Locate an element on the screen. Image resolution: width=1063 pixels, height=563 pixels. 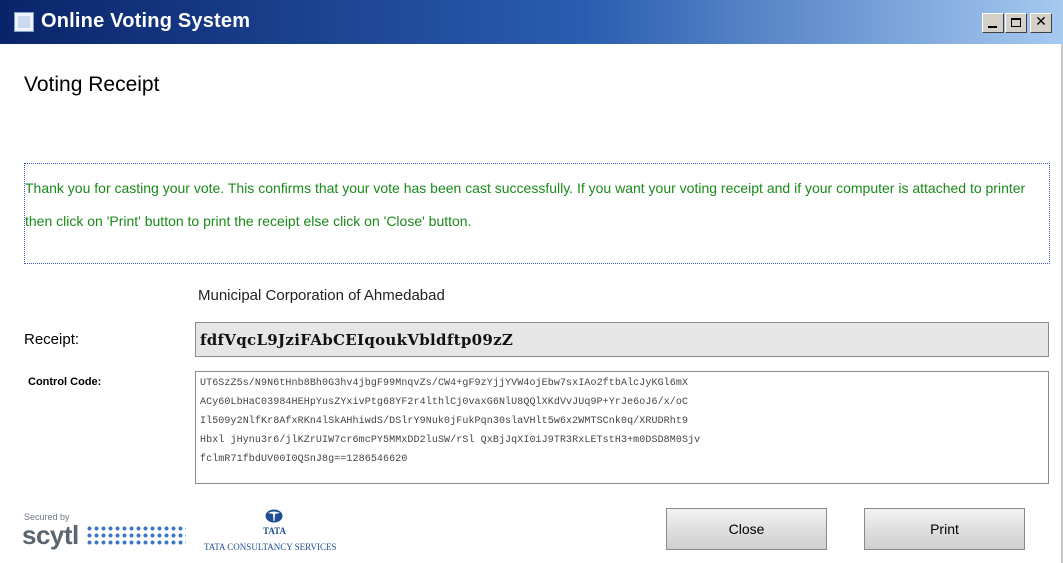
tata-logo-icon is located at coordinates (274, 516).